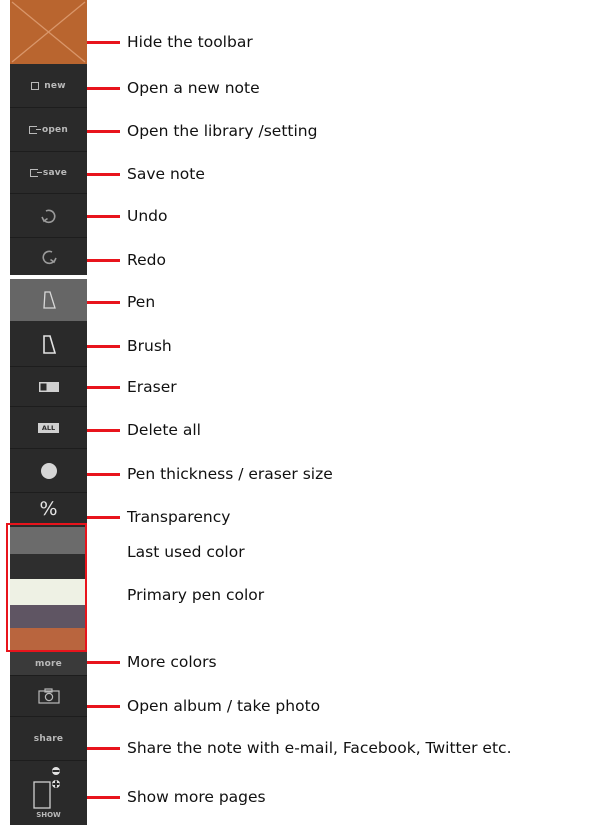  Describe the element at coordinates (55, 172) in the screenshot. I see `save-button-label: save` at that location.